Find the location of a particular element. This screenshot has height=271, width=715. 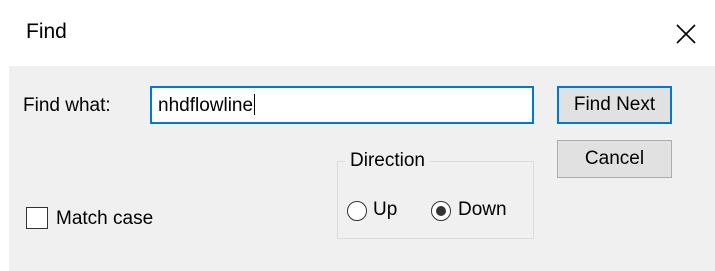

cancel-button: Cancel is located at coordinates (614, 159).